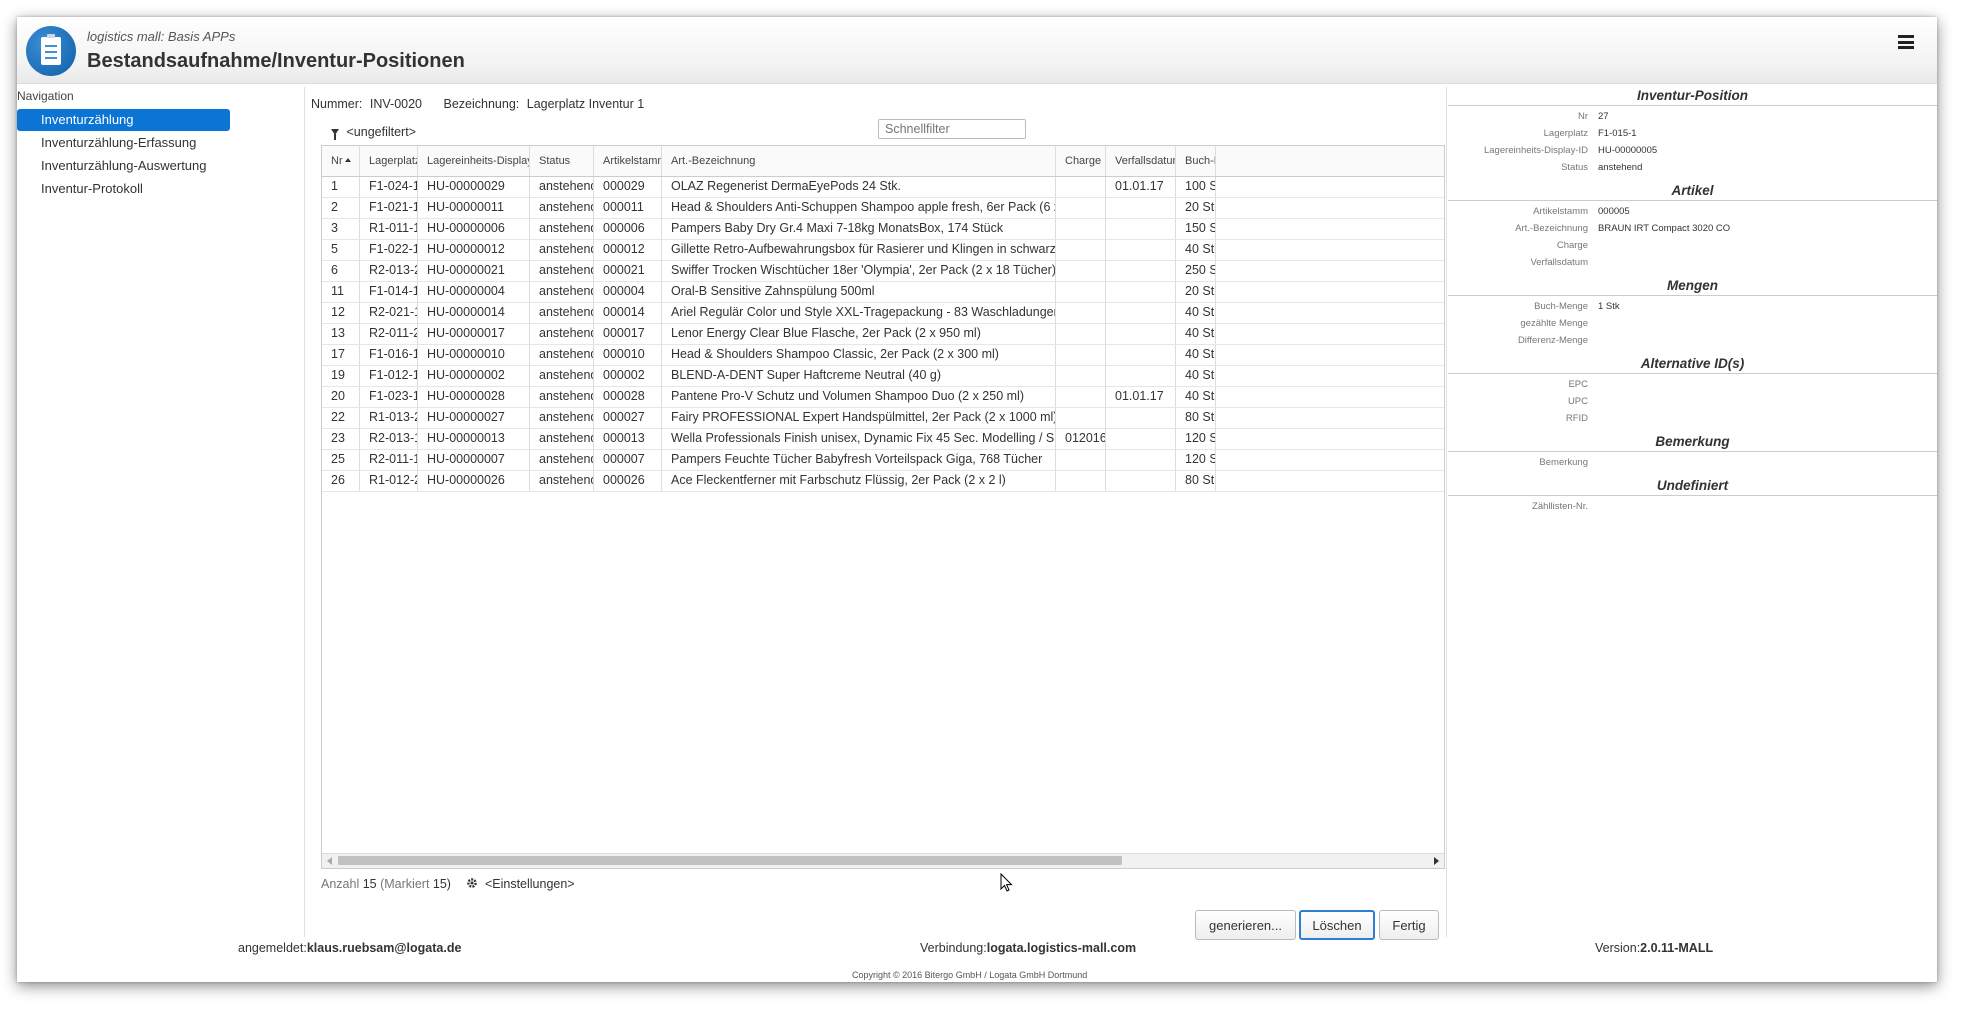  Describe the element at coordinates (341, 418) in the screenshot. I see `table-cell: 22` at that location.